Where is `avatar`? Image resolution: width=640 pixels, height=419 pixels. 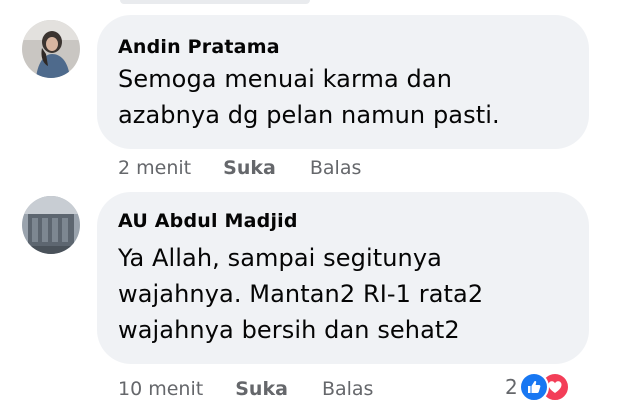
avatar is located at coordinates (51, 225).